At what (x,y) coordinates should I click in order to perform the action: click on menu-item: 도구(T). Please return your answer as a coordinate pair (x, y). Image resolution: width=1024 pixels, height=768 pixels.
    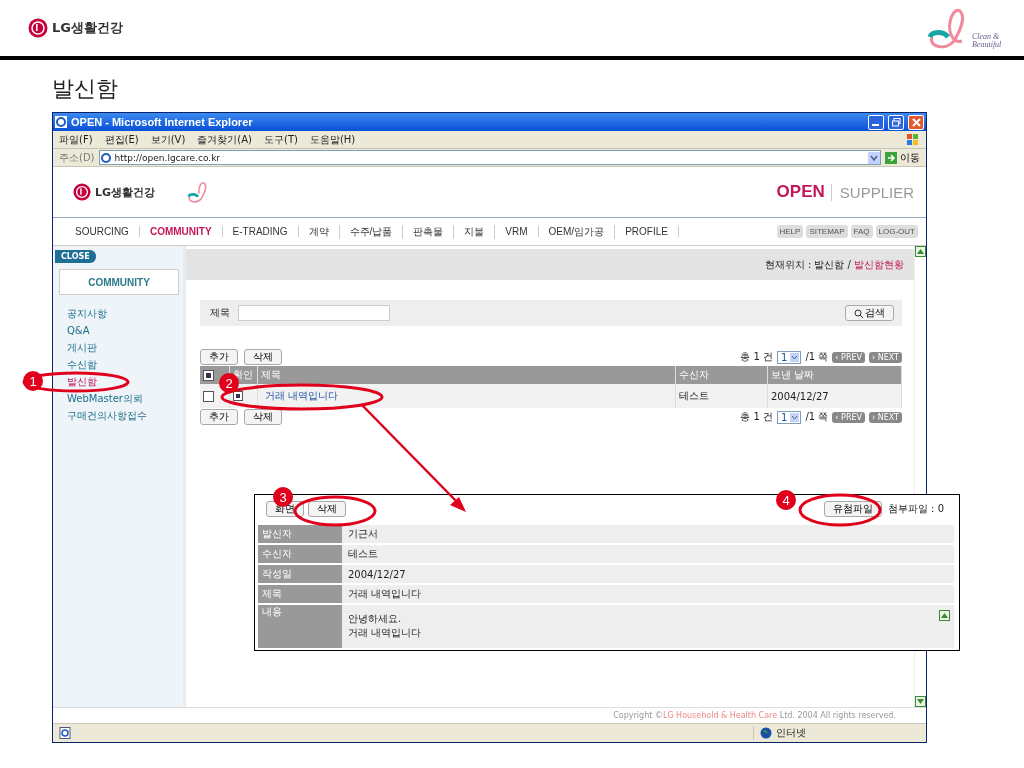
    Looking at the image, I should click on (281, 139).